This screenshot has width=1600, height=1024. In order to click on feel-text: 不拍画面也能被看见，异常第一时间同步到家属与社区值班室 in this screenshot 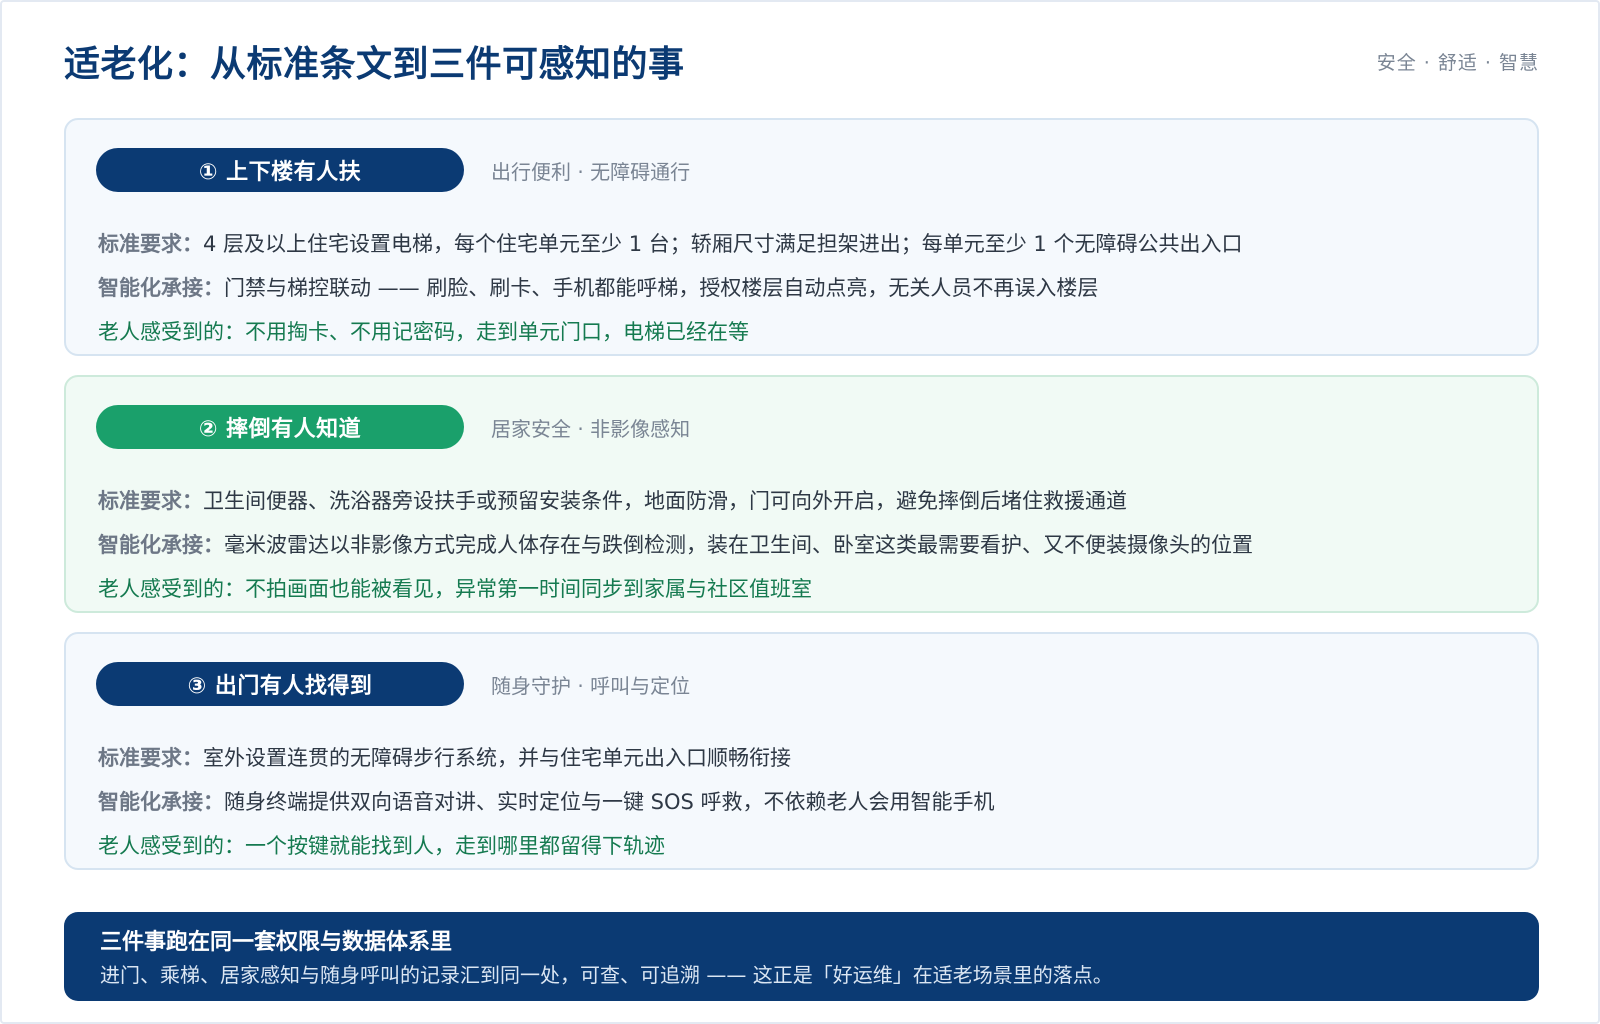, I will do `click(528, 589)`.